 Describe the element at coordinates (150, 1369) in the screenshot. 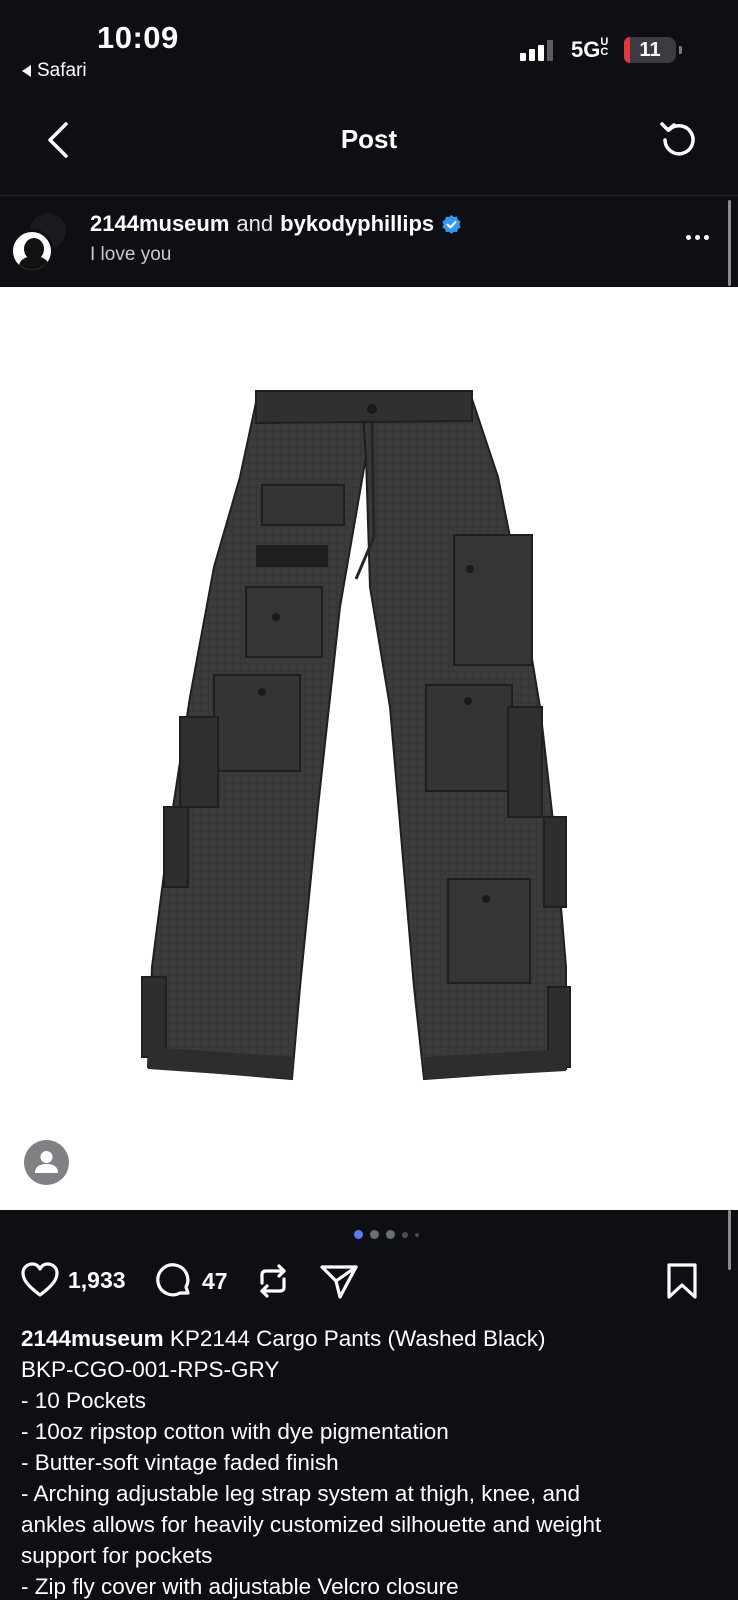

I see `caption-line: BKP-CGO-001-RPS-GRY` at that location.